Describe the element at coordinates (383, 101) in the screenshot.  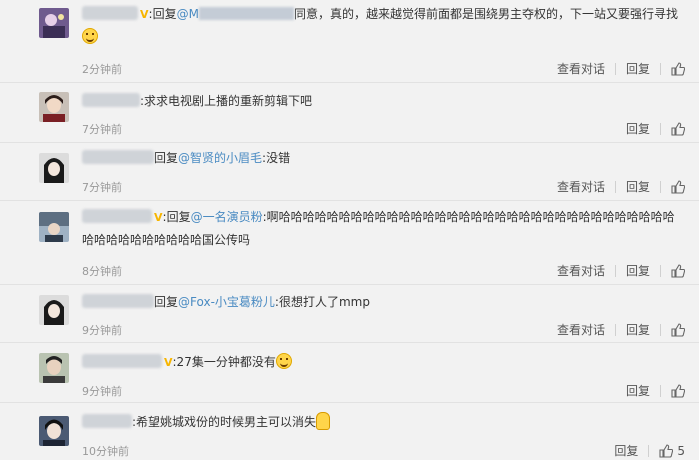
I see `comment-text: :求求电视剧上播的重新剪辑下吧` at that location.